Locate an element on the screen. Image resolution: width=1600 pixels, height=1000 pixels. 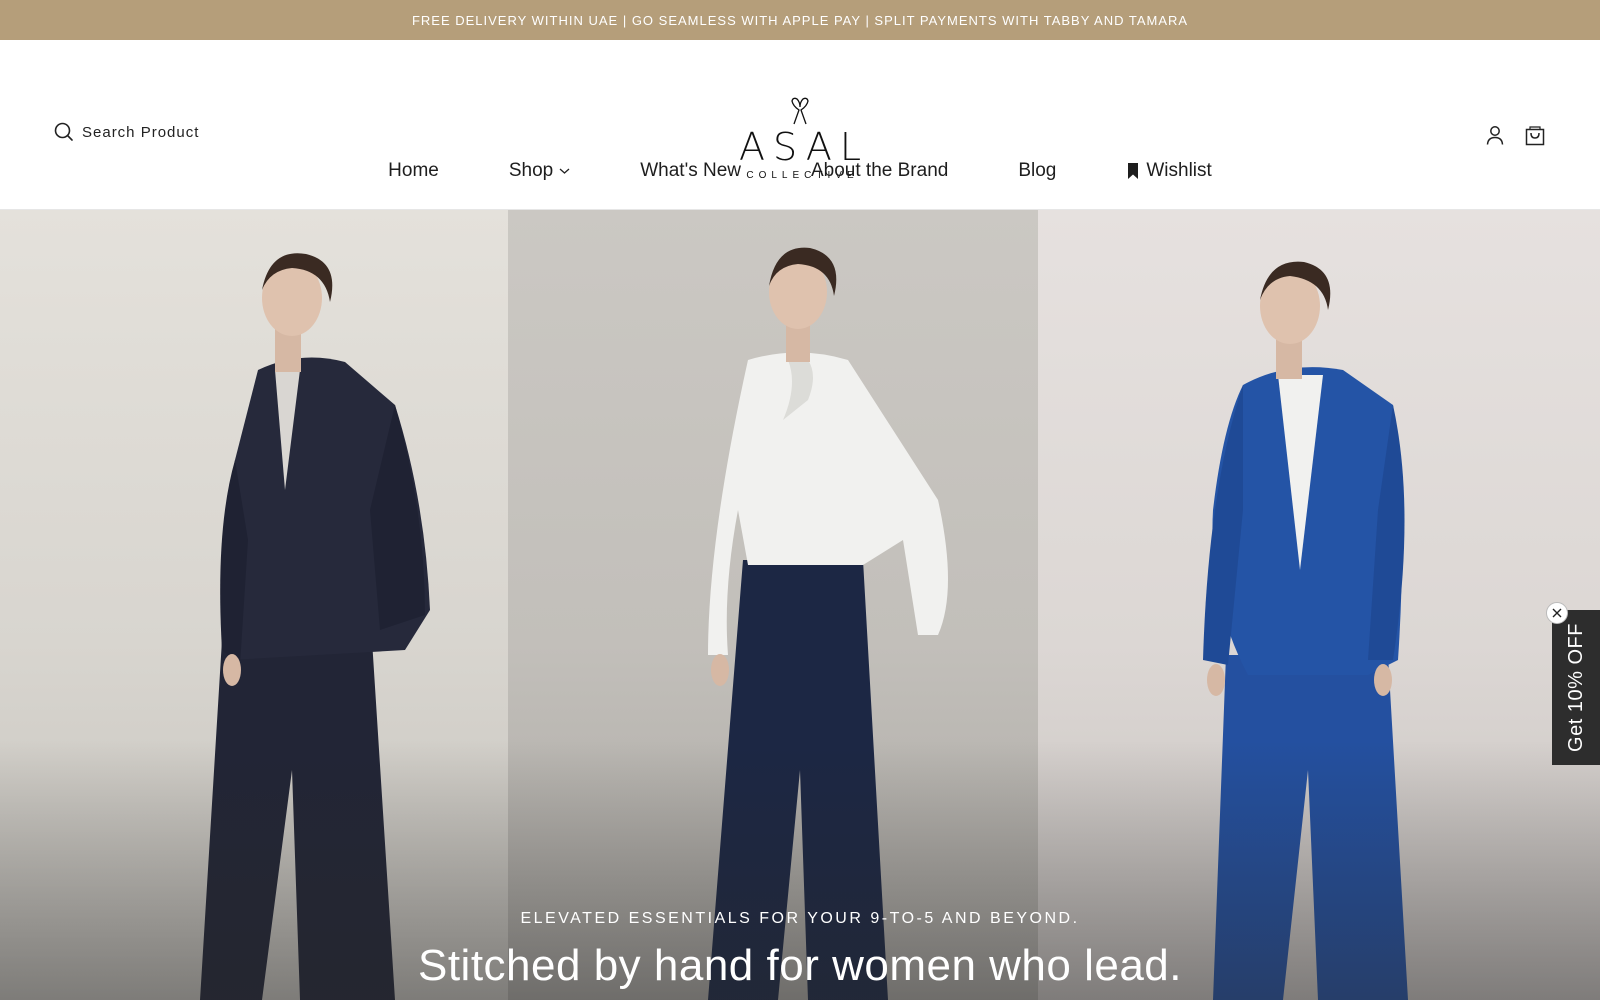
header-actions is located at coordinates (1515, 135).